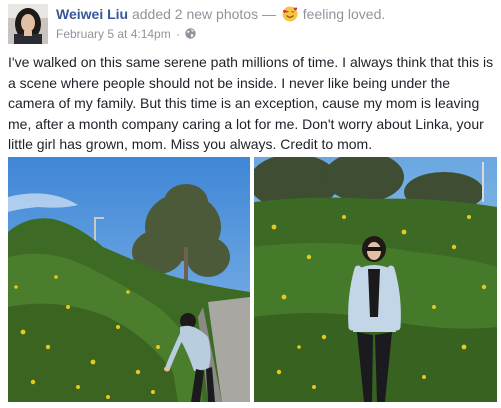 This screenshot has width=501, height=408. I want to click on avatar, so click(28, 24).